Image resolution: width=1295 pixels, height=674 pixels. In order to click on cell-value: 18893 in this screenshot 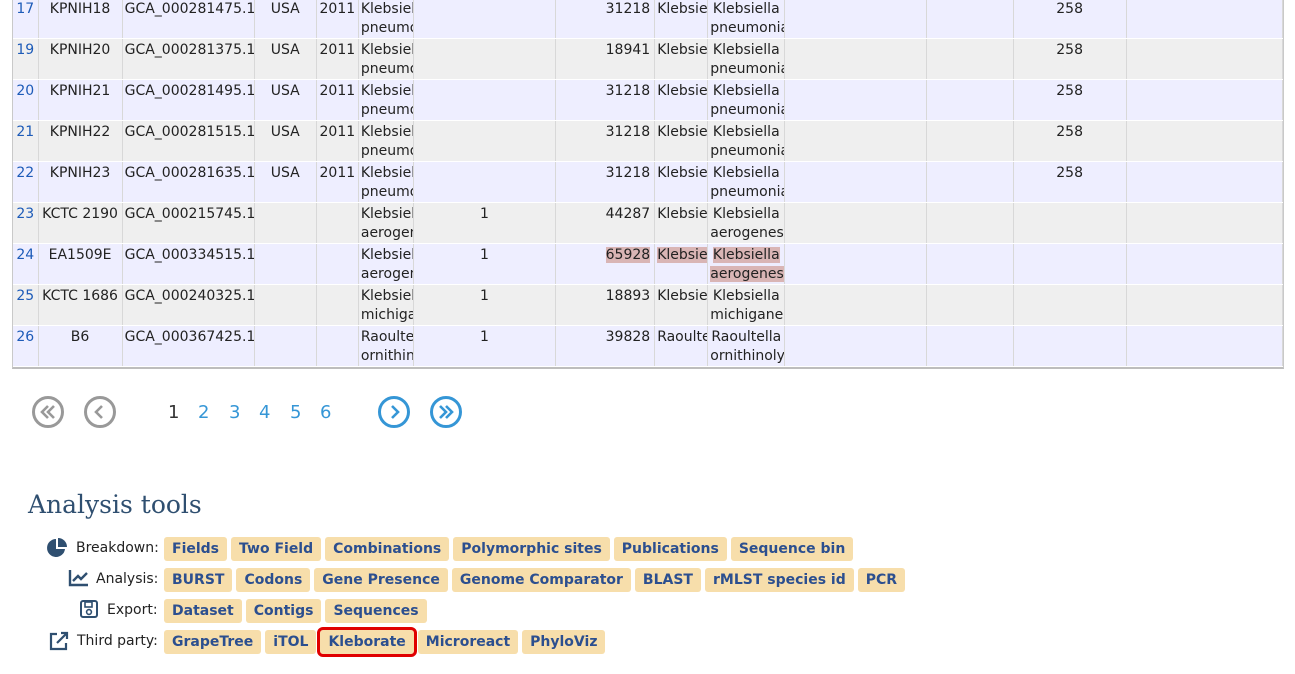, I will do `click(628, 296)`.